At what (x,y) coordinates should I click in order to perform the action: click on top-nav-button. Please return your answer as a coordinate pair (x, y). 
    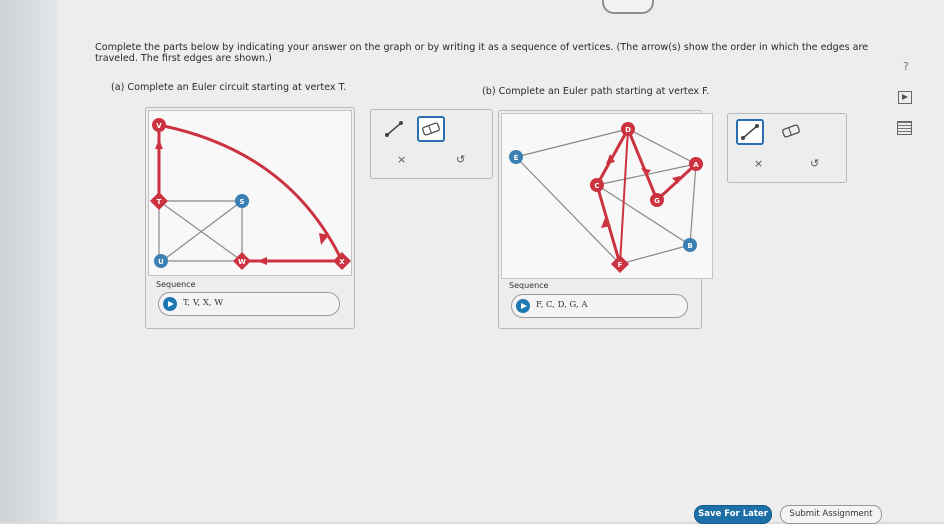
    Looking at the image, I should click on (628, 7).